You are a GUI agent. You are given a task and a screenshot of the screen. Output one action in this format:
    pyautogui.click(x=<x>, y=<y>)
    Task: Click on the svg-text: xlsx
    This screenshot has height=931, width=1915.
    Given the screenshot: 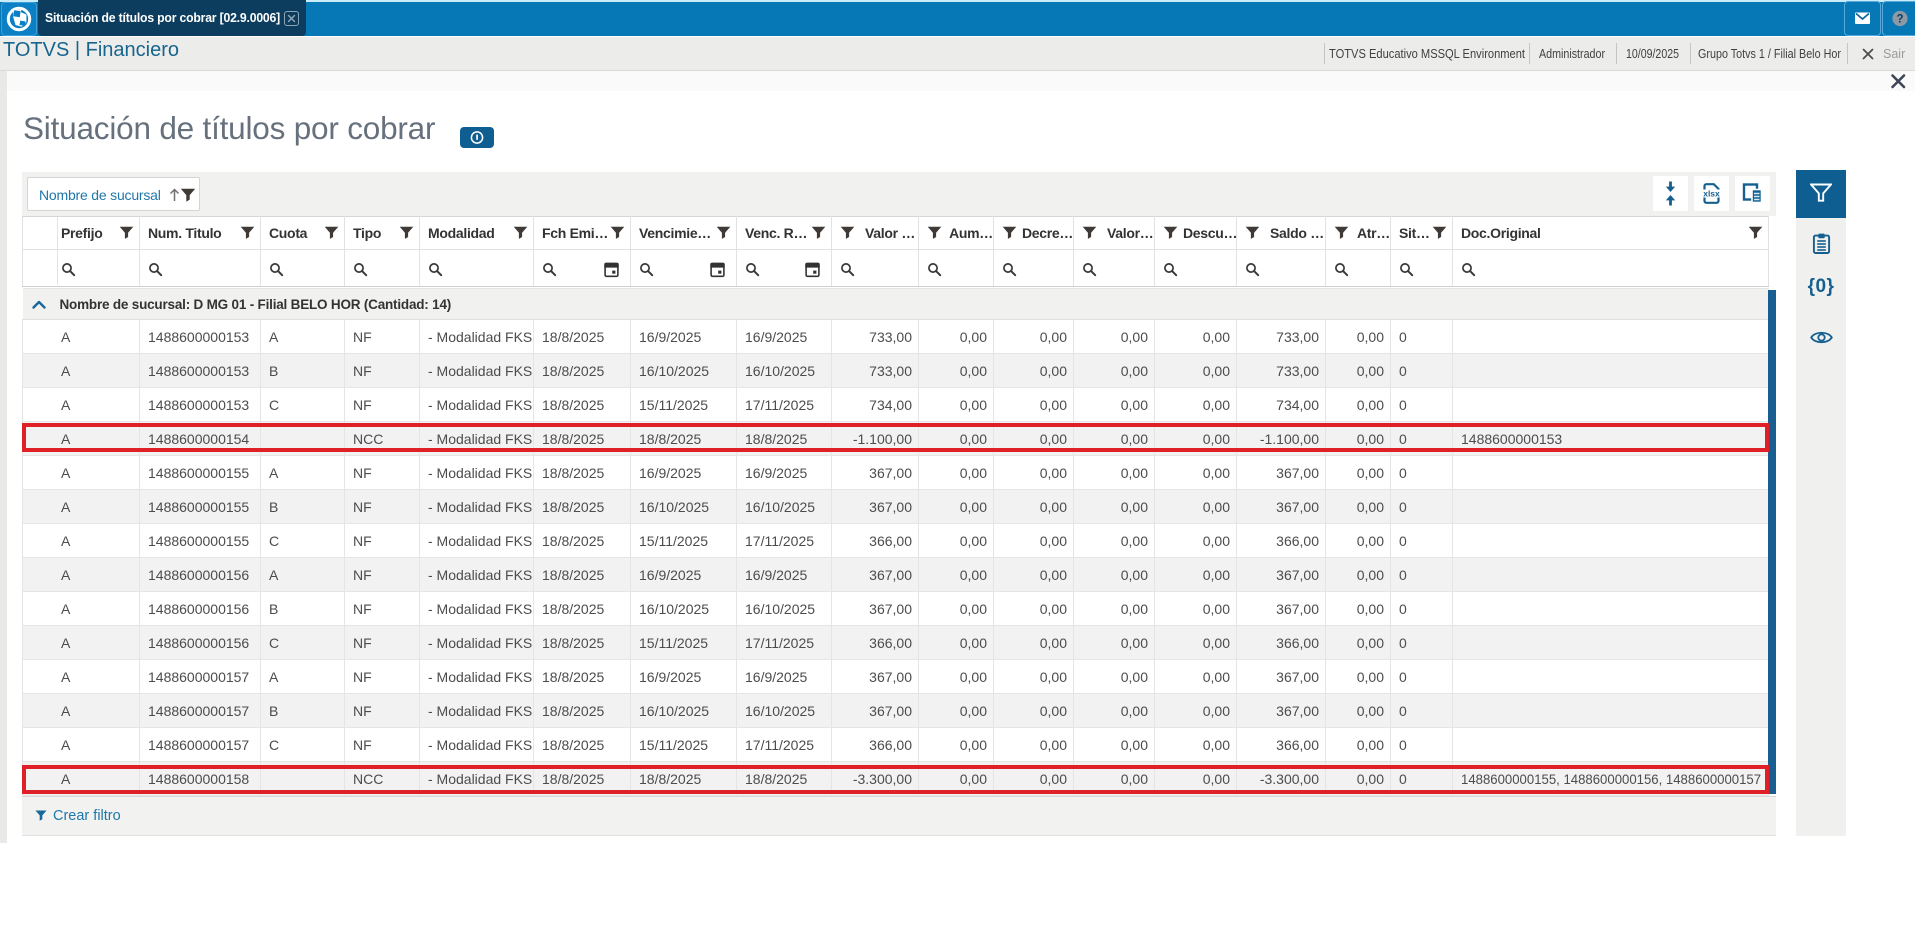 What is the action you would take?
    pyautogui.click(x=1711, y=194)
    